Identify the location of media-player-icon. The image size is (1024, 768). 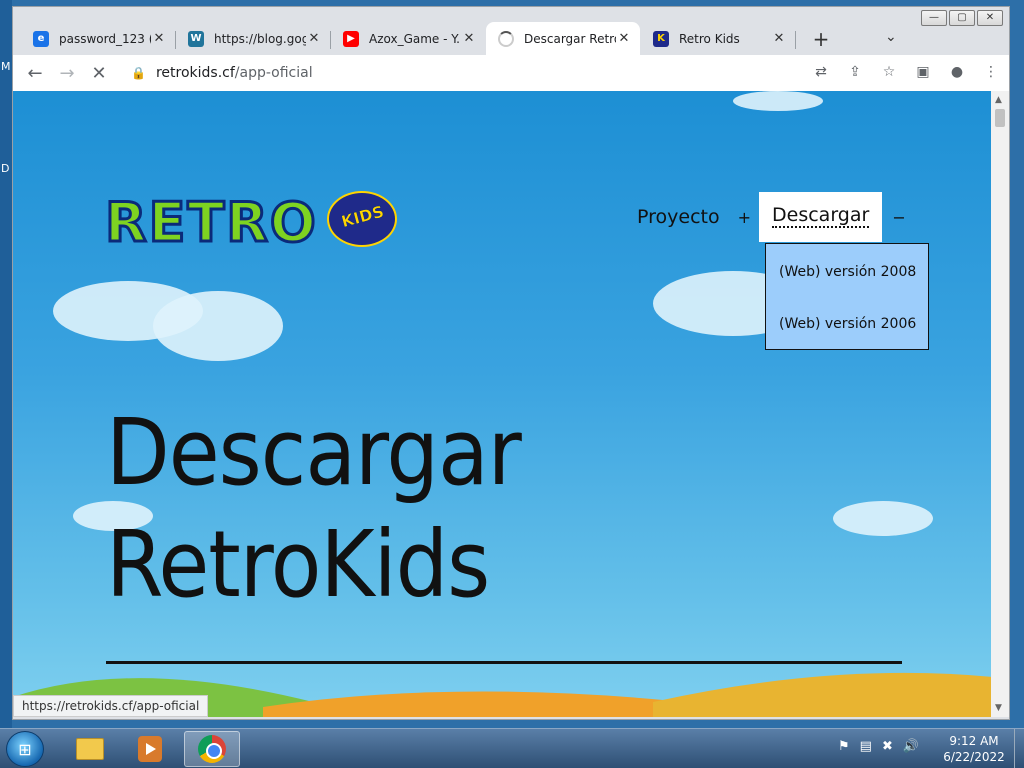
(150, 749).